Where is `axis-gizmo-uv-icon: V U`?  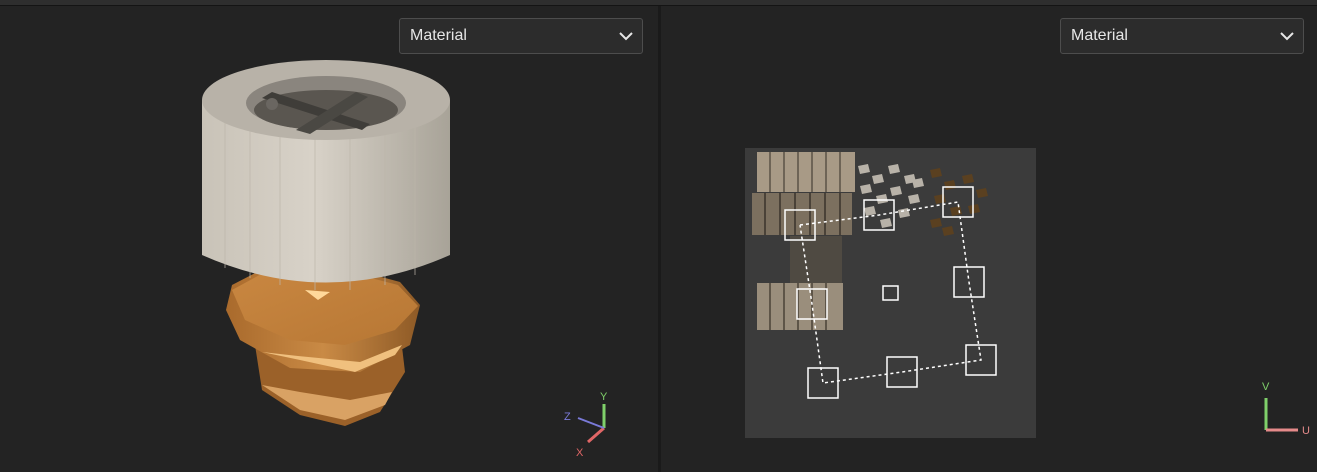 axis-gizmo-uv-icon: V U is located at coordinates (1286, 409).